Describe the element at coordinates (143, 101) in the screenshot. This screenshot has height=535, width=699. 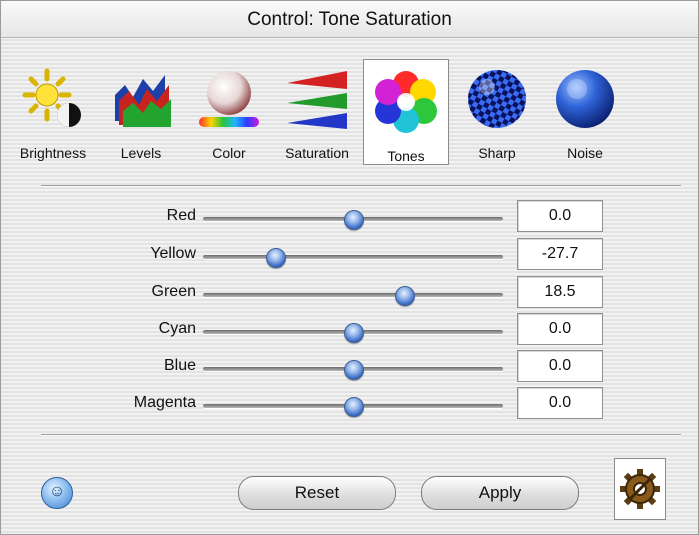
I see `levels-icon` at that location.